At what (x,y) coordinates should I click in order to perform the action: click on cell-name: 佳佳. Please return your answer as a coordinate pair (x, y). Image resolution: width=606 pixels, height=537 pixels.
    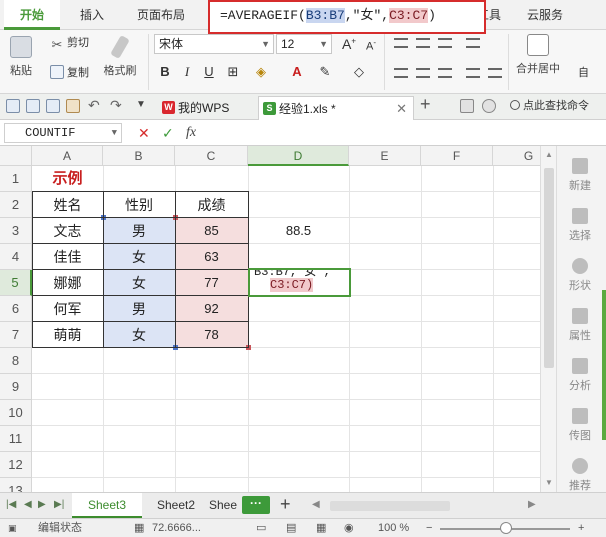
    Looking at the image, I should click on (67, 257).